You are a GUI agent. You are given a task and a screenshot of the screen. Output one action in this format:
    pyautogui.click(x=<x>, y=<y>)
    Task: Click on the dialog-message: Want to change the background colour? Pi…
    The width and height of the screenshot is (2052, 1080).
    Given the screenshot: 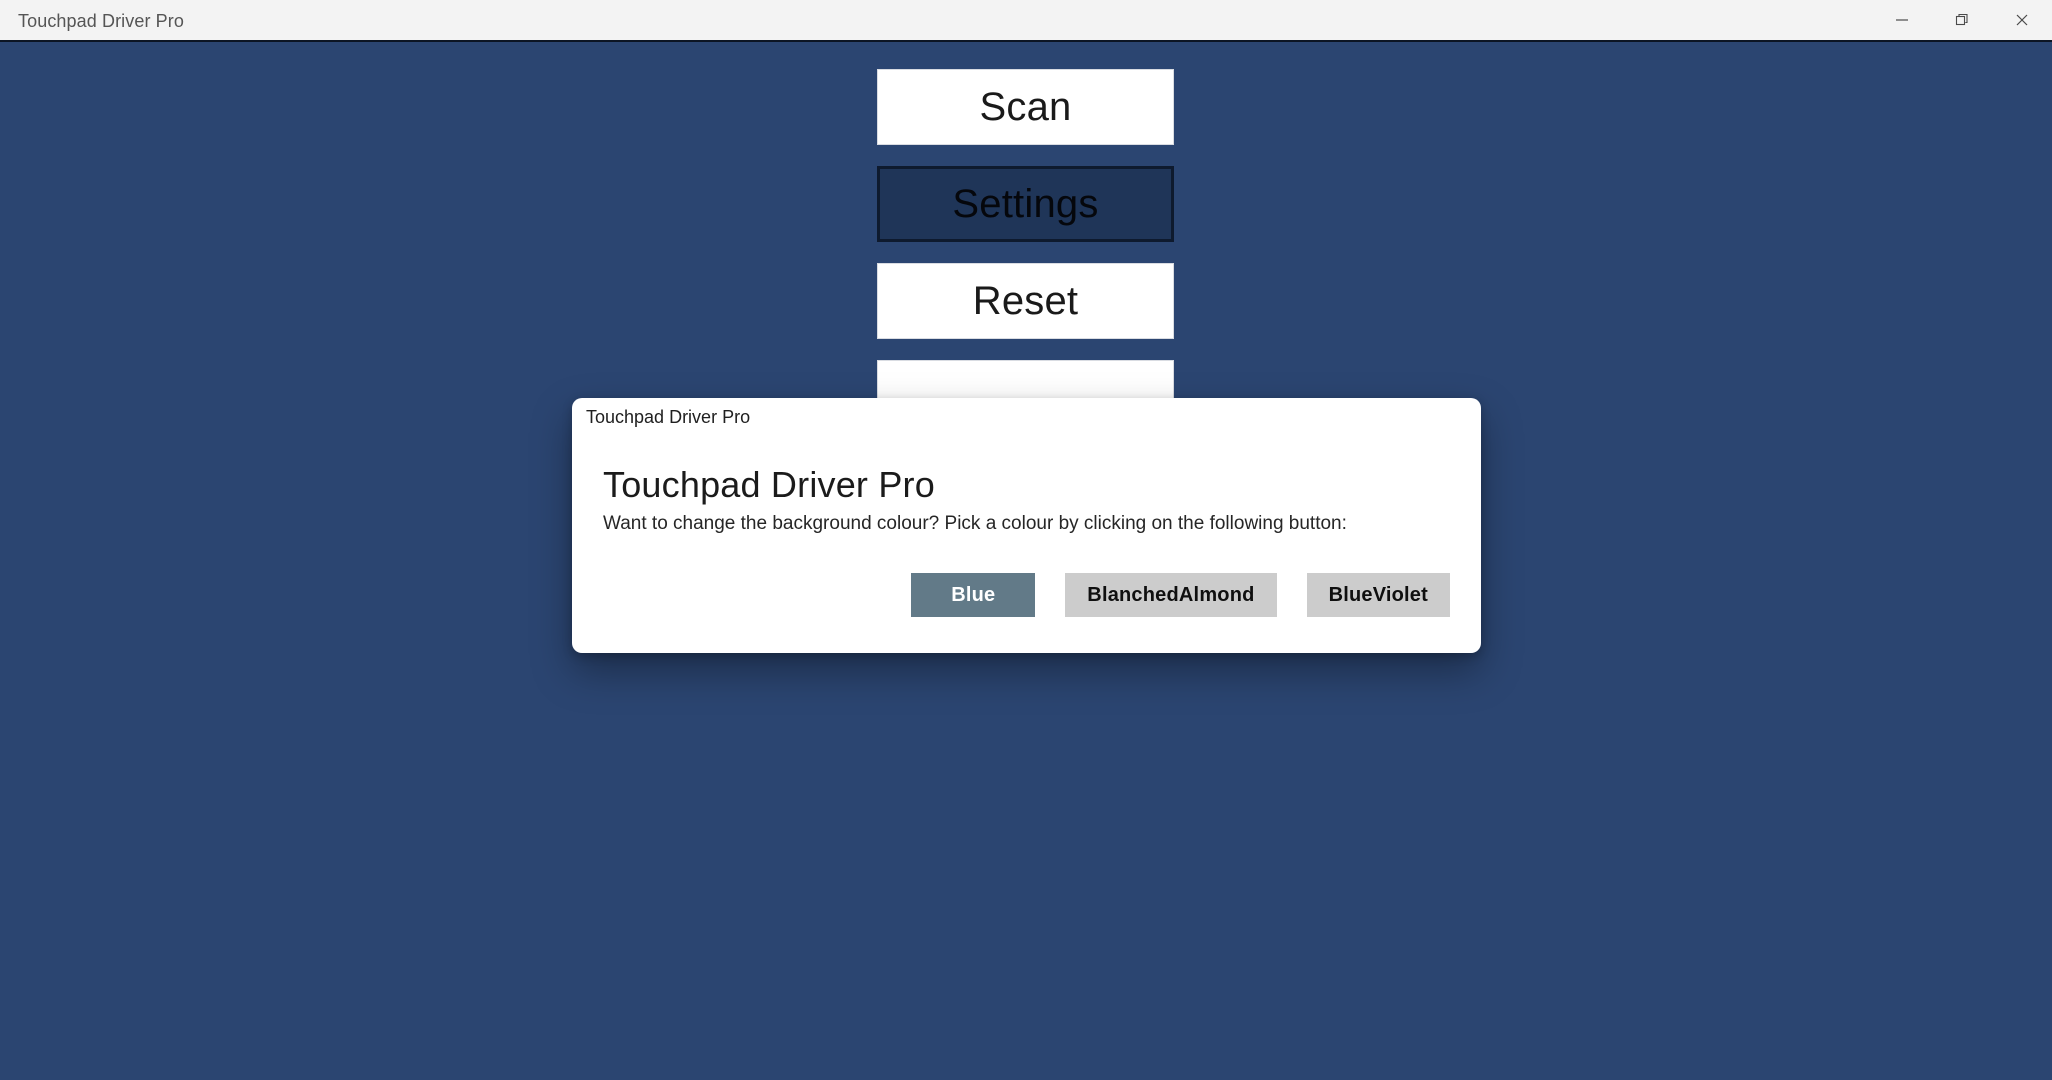 What is the action you would take?
    pyautogui.click(x=975, y=523)
    